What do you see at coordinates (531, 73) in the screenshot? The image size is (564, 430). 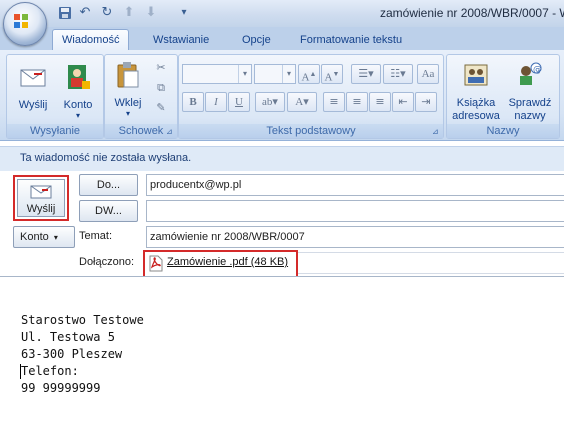 I see `check-names-icon: @` at bounding box center [531, 73].